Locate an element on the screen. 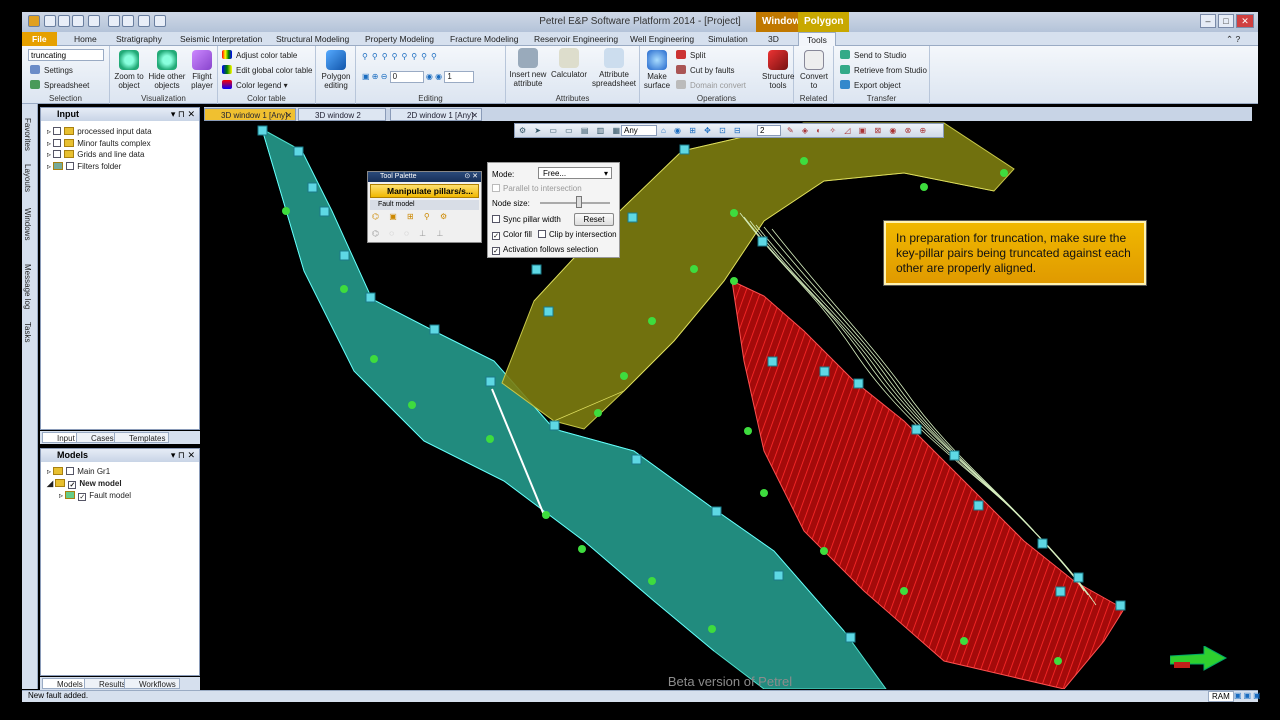 Image resolution: width=1280 pixels, height=720 pixels. sync-pillar-checkbox: Sync pillar width is located at coordinates (526, 219).